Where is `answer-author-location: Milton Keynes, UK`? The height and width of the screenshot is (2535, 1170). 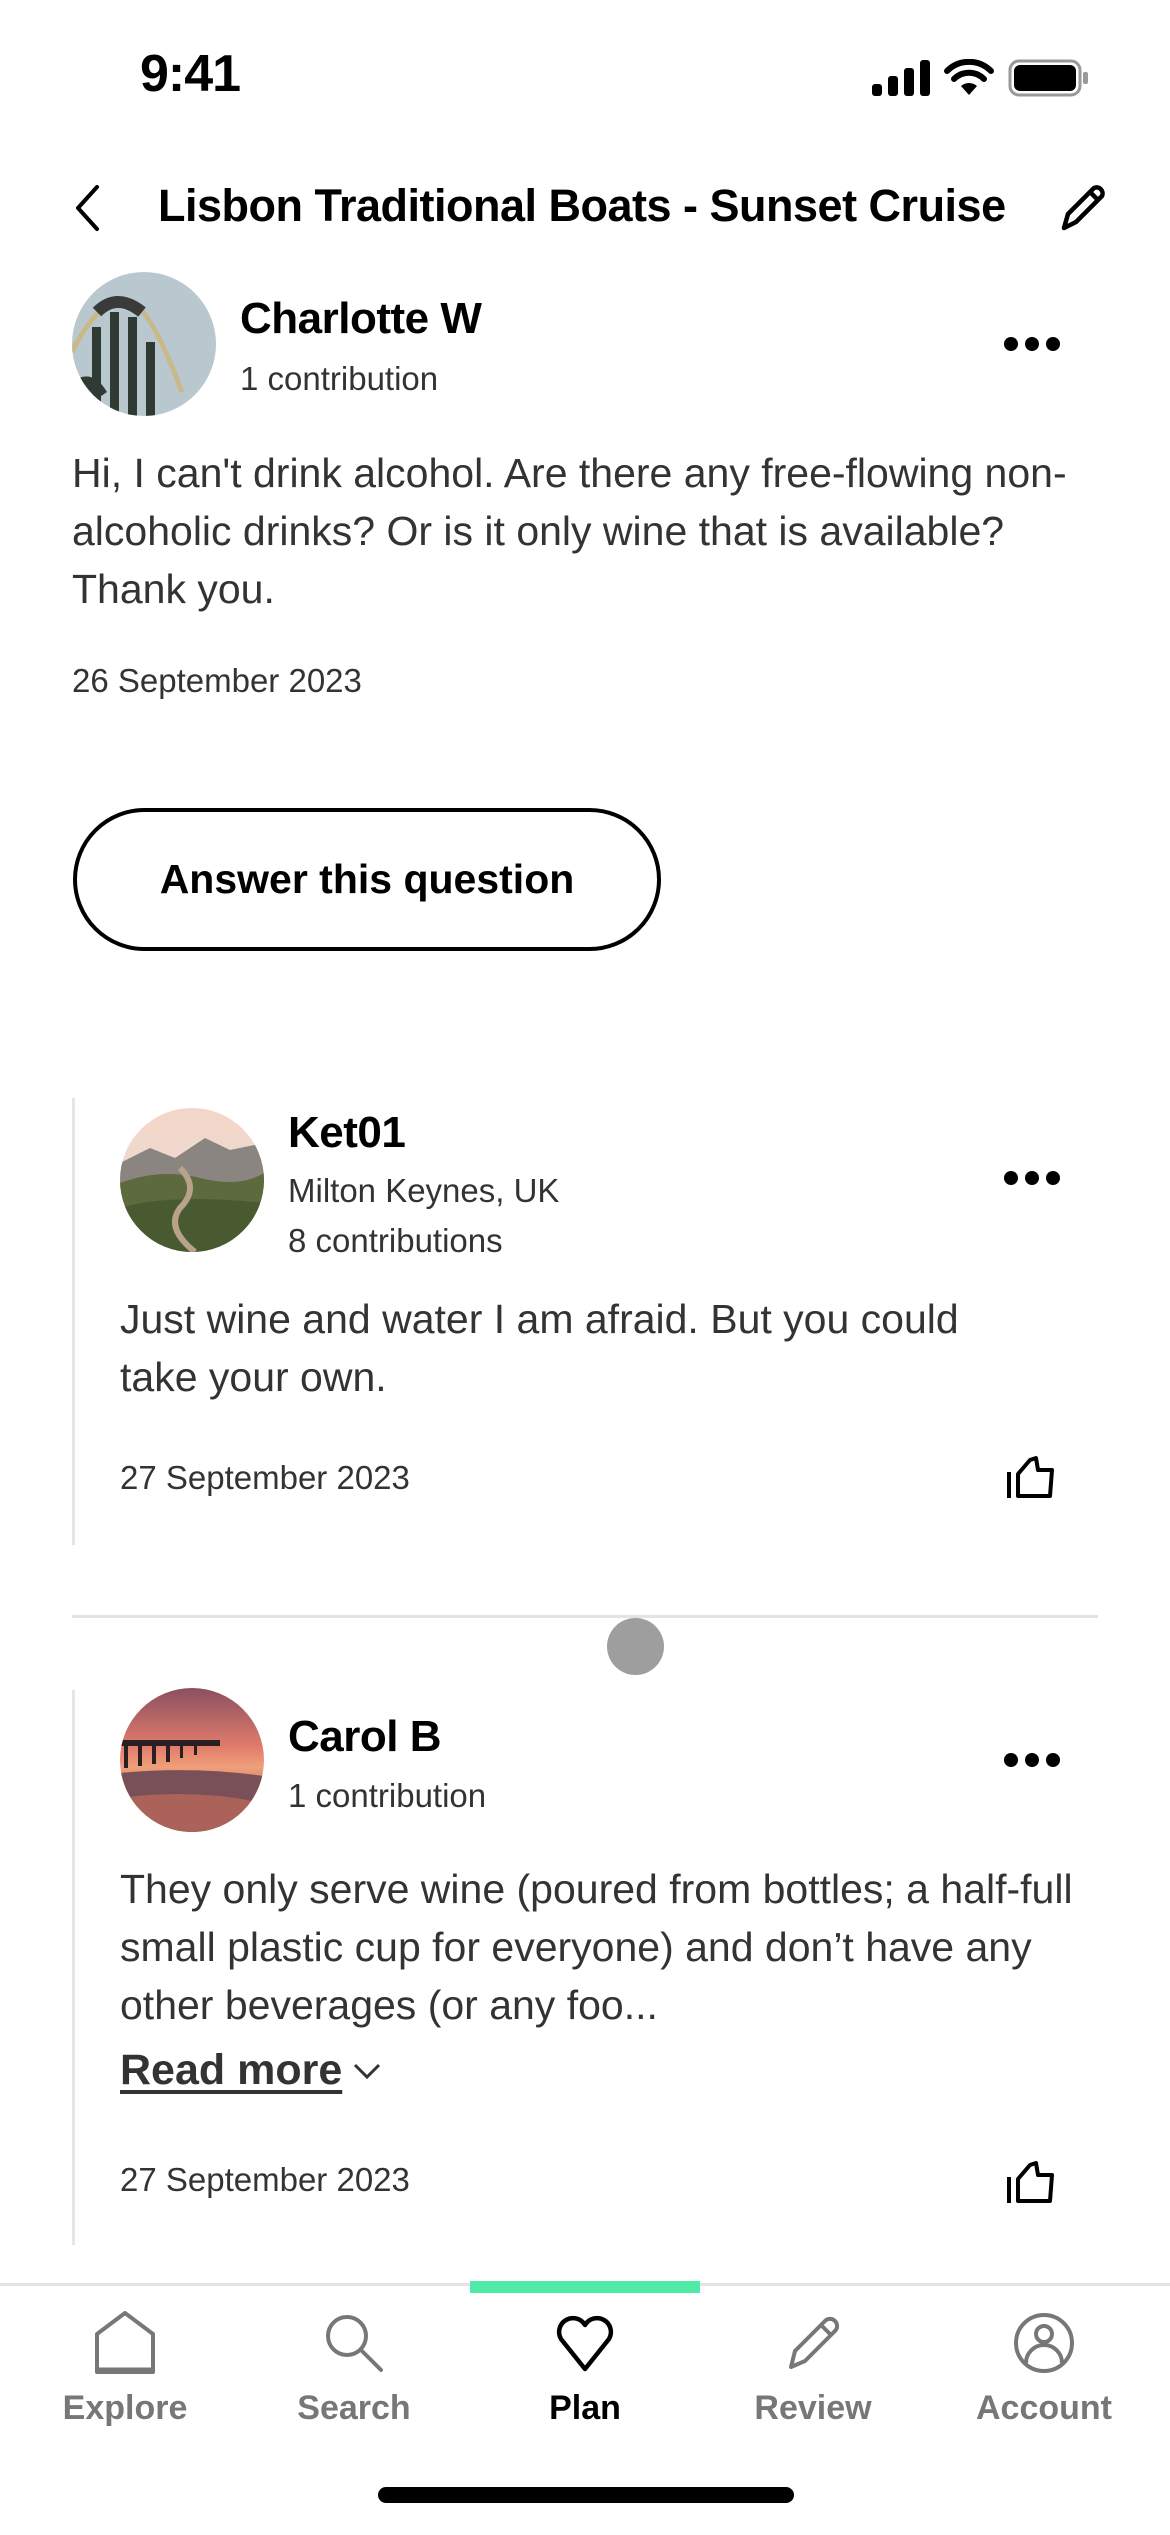
answer-author-location: Milton Keynes, UK is located at coordinates (424, 1190).